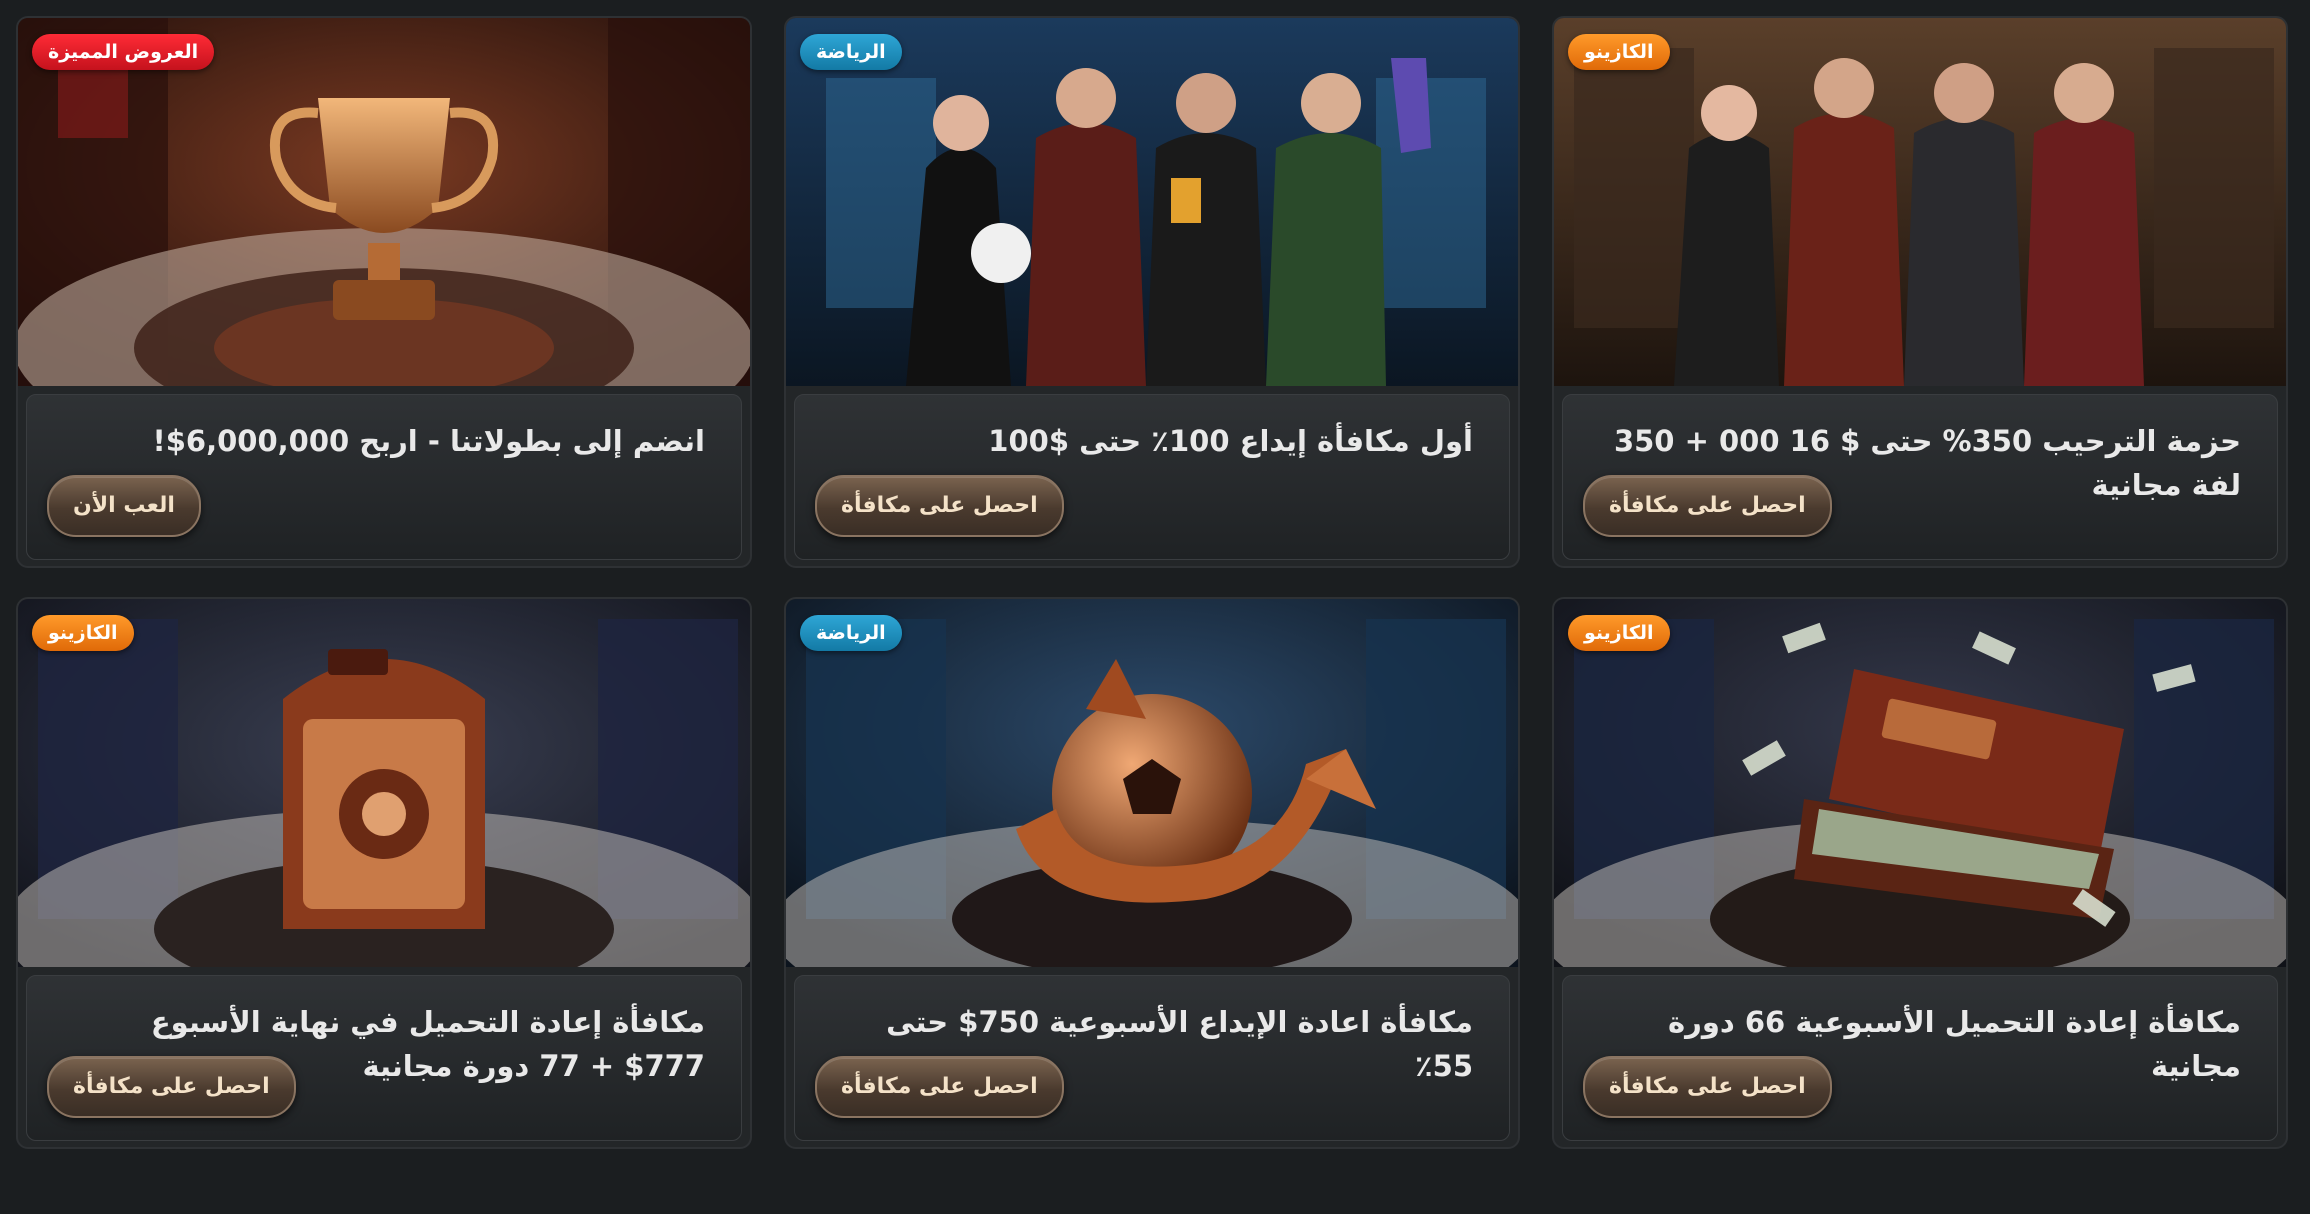 Image resolution: width=2310 pixels, height=1214 pixels. Describe the element at coordinates (384, 202) in the screenshot. I see `promo-image-trophy: العروض المميزة` at that location.